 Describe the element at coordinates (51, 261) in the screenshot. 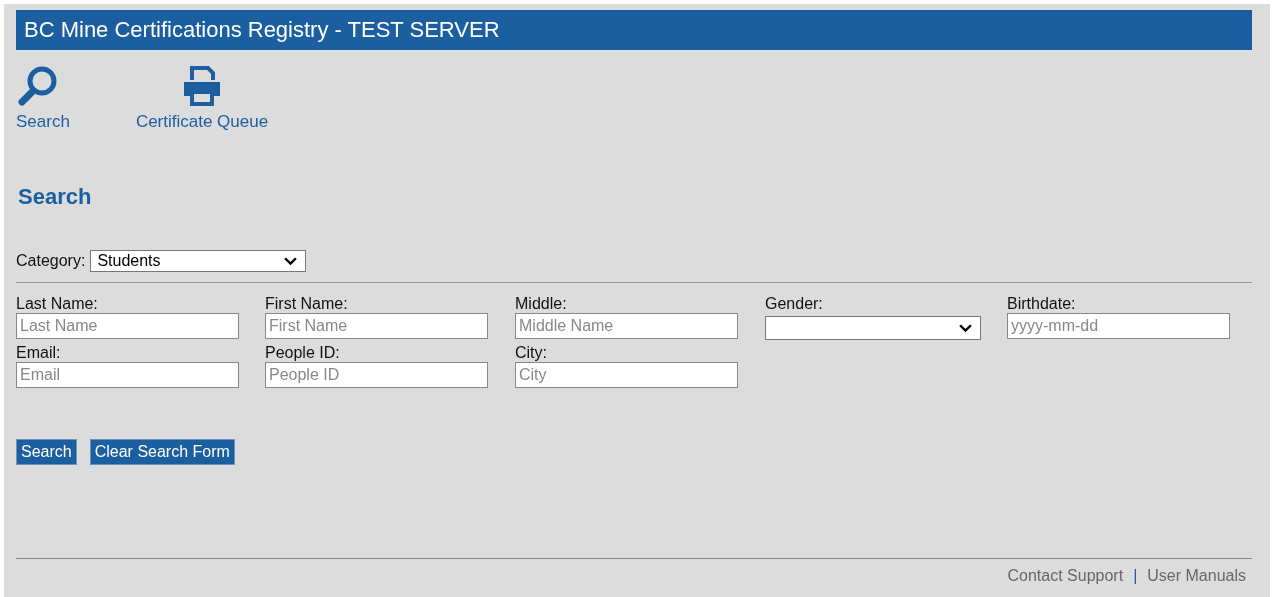

I see `field-label: Category:` at that location.